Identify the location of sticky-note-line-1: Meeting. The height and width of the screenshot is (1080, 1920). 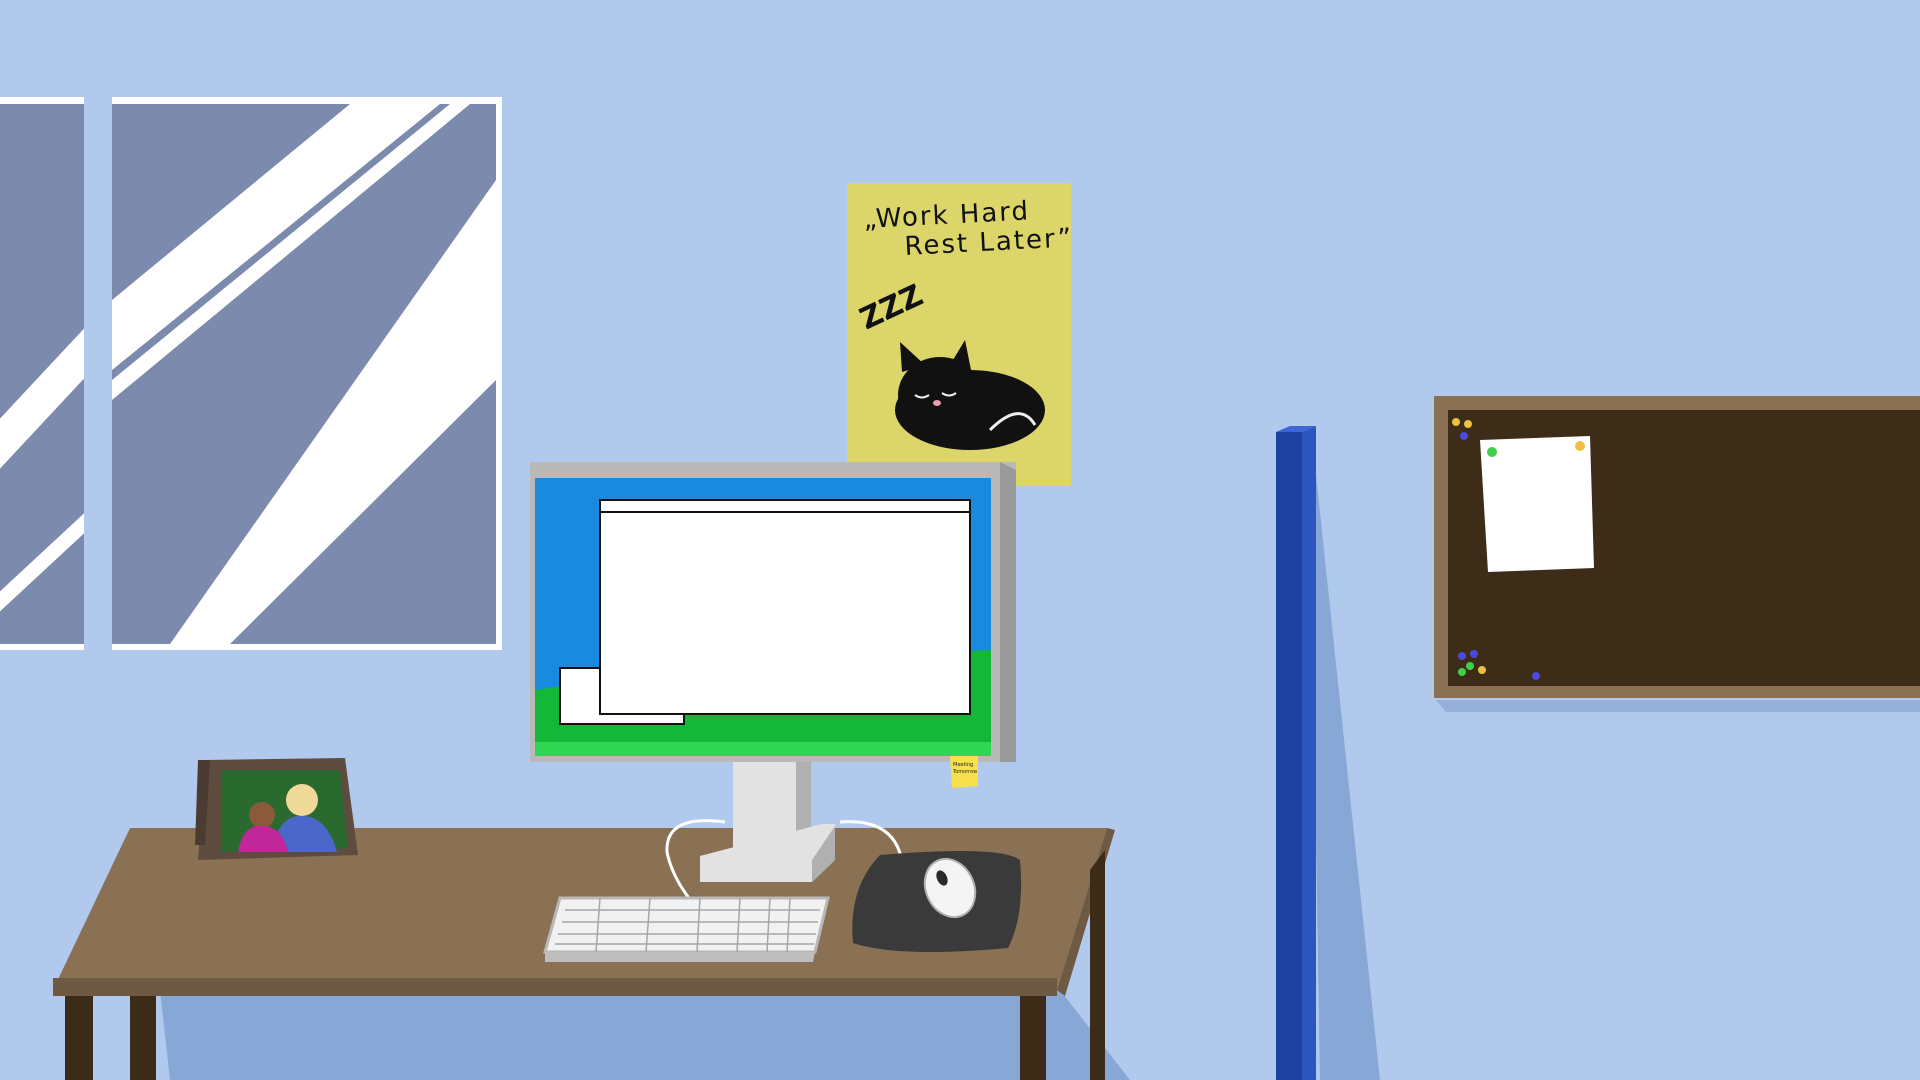
(963, 765).